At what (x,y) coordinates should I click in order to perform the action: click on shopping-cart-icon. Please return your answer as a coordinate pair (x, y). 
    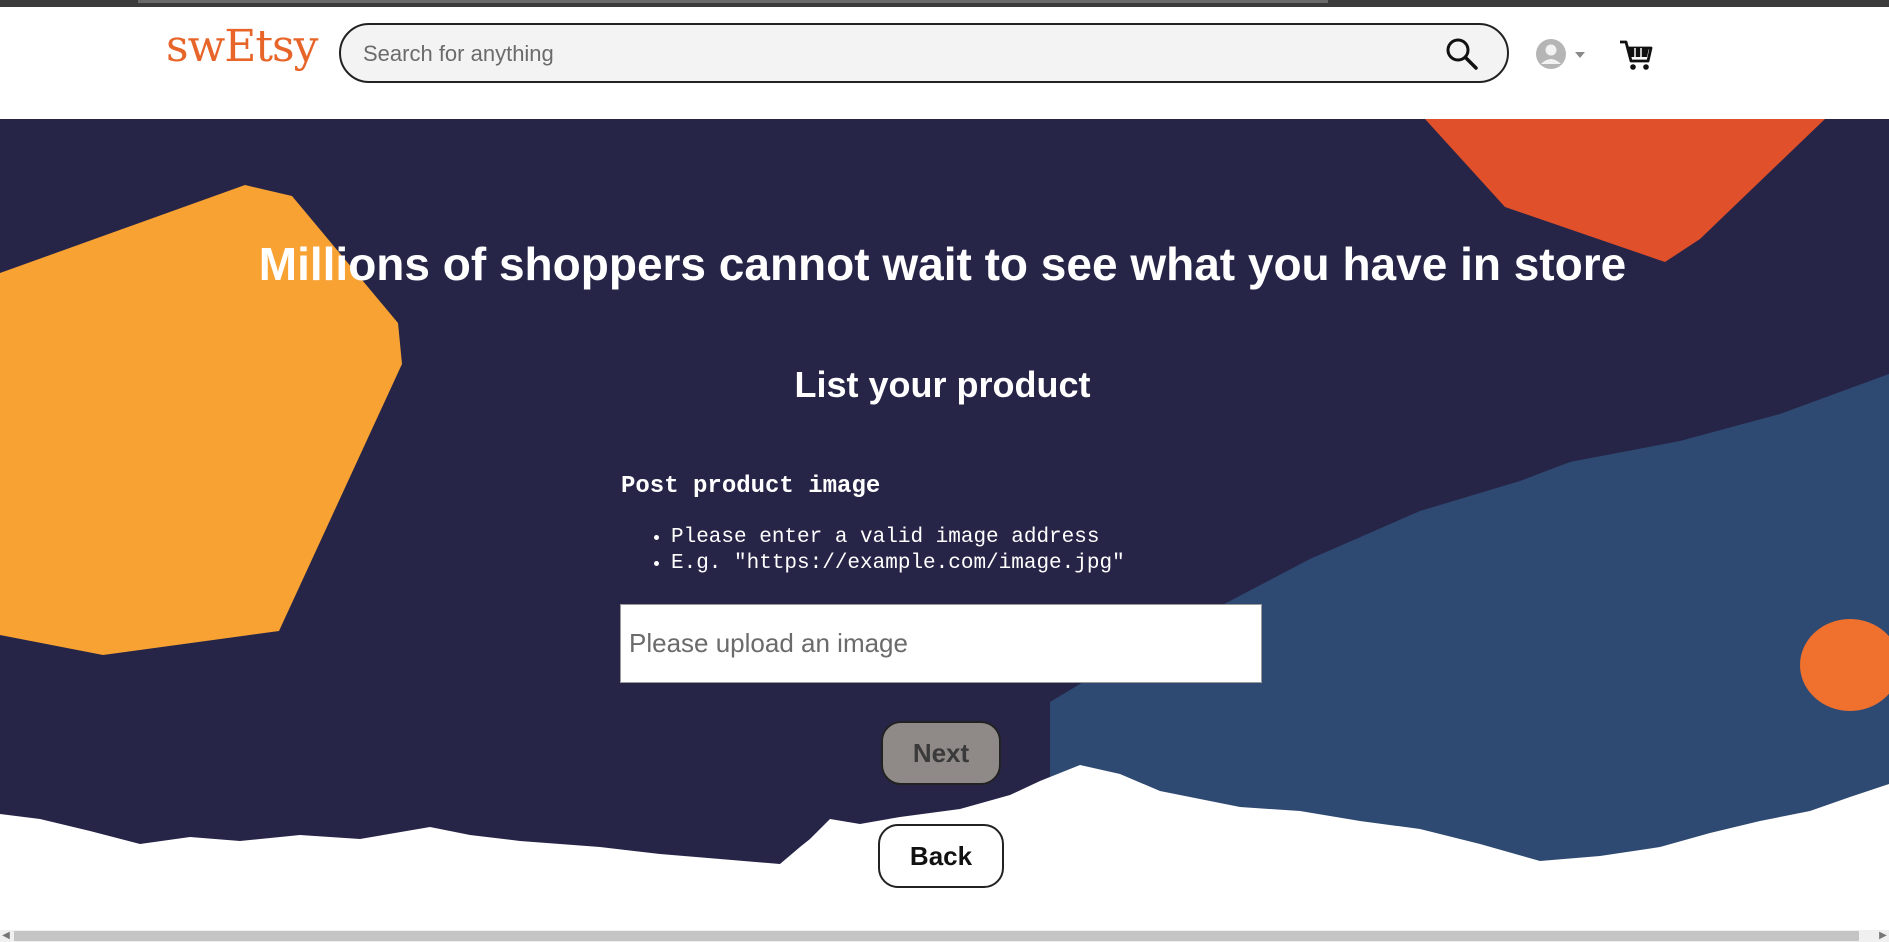
    Looking at the image, I should click on (1636, 55).